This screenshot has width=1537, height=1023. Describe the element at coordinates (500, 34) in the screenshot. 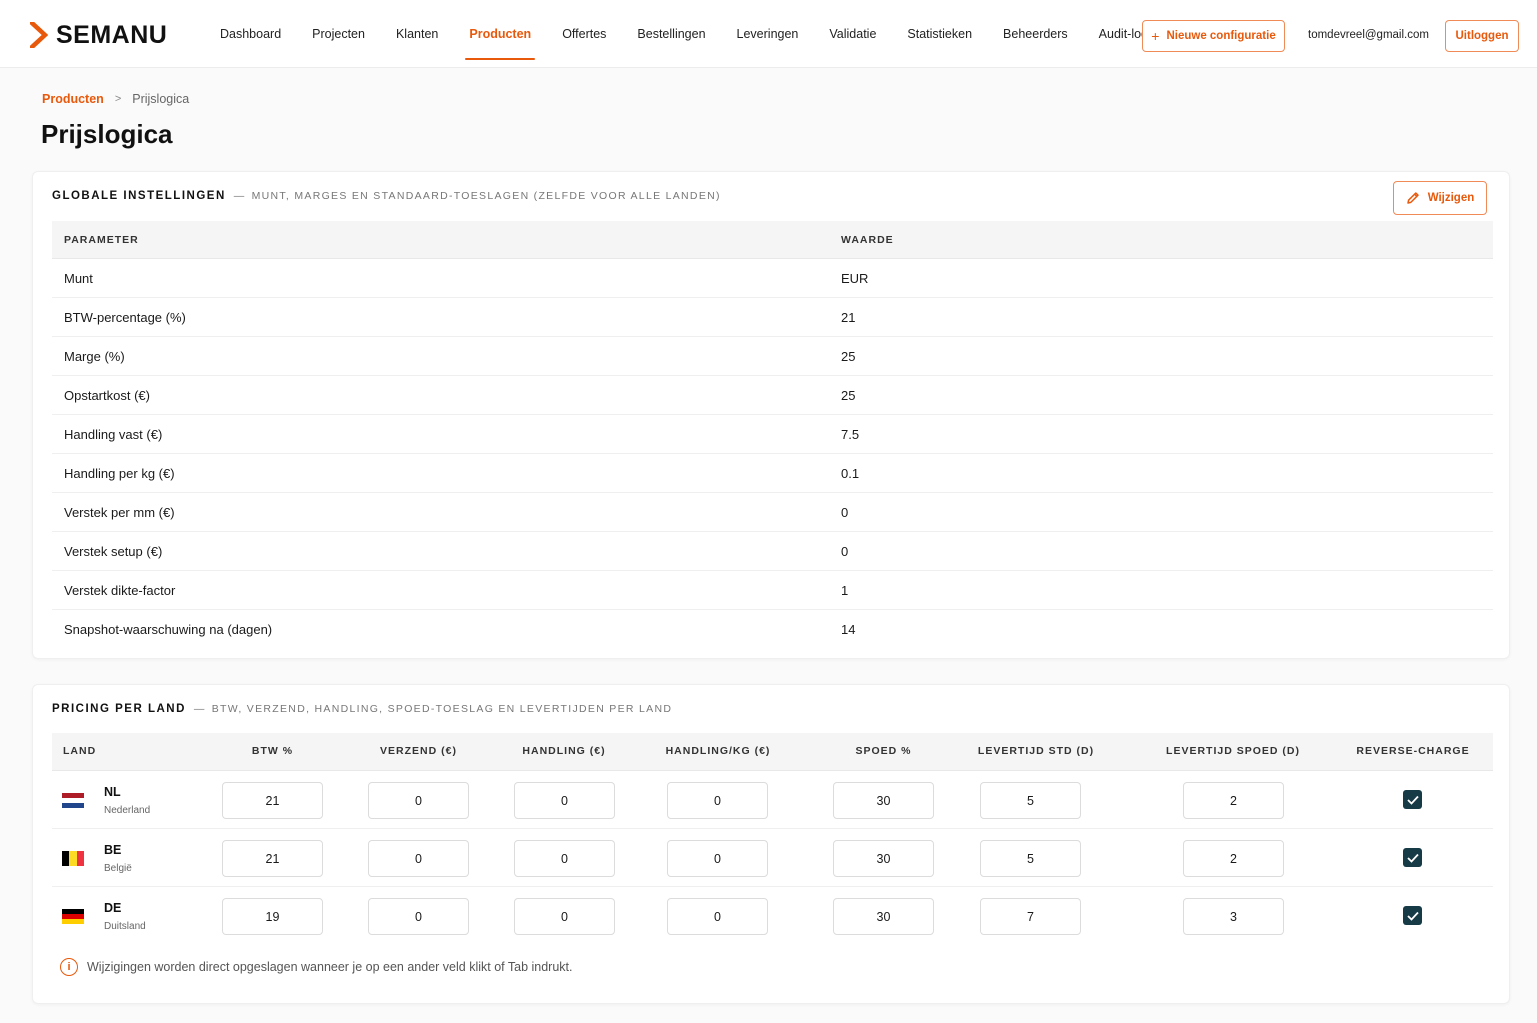

I see `nav-item-producten: Producten` at that location.